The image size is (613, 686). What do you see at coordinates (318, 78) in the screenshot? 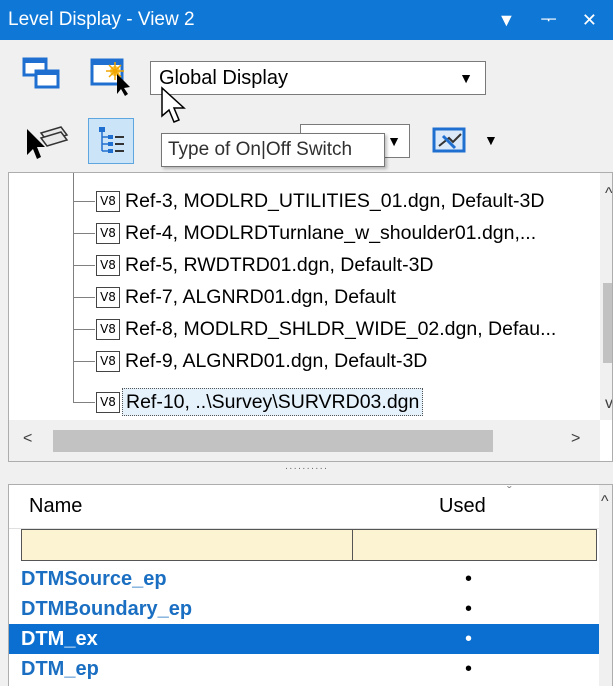
I see `display-mode-select: Global Display ▼` at bounding box center [318, 78].